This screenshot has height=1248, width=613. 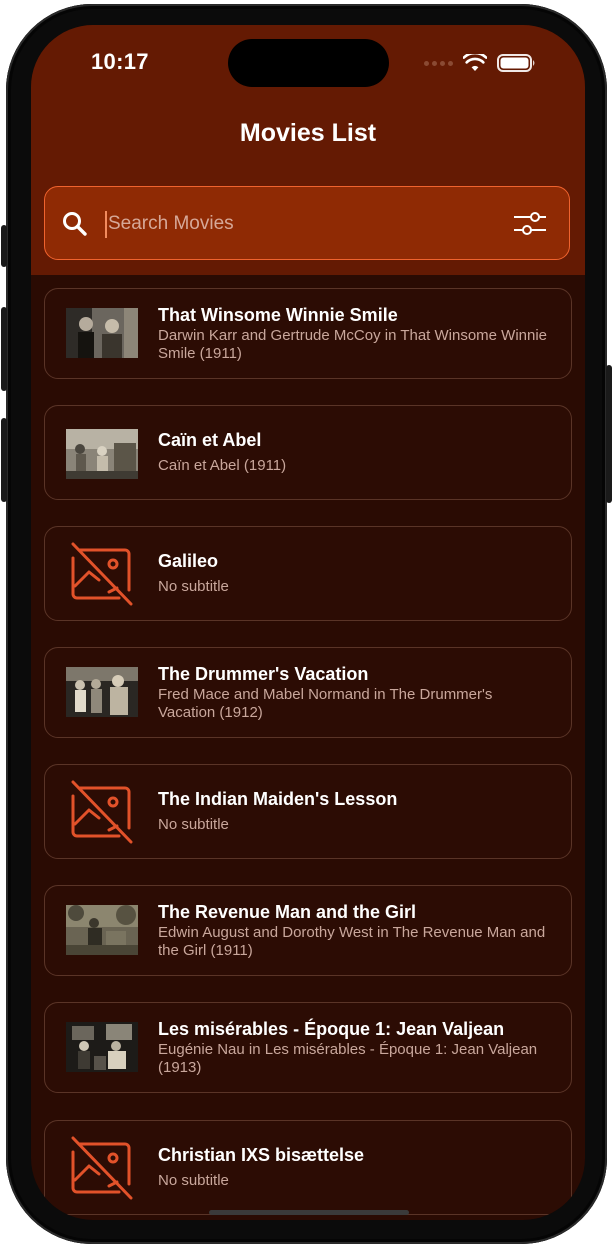 What do you see at coordinates (308, 1167) in the screenshot?
I see `movie-card: Christian IXS bisættelse No subtitle` at bounding box center [308, 1167].